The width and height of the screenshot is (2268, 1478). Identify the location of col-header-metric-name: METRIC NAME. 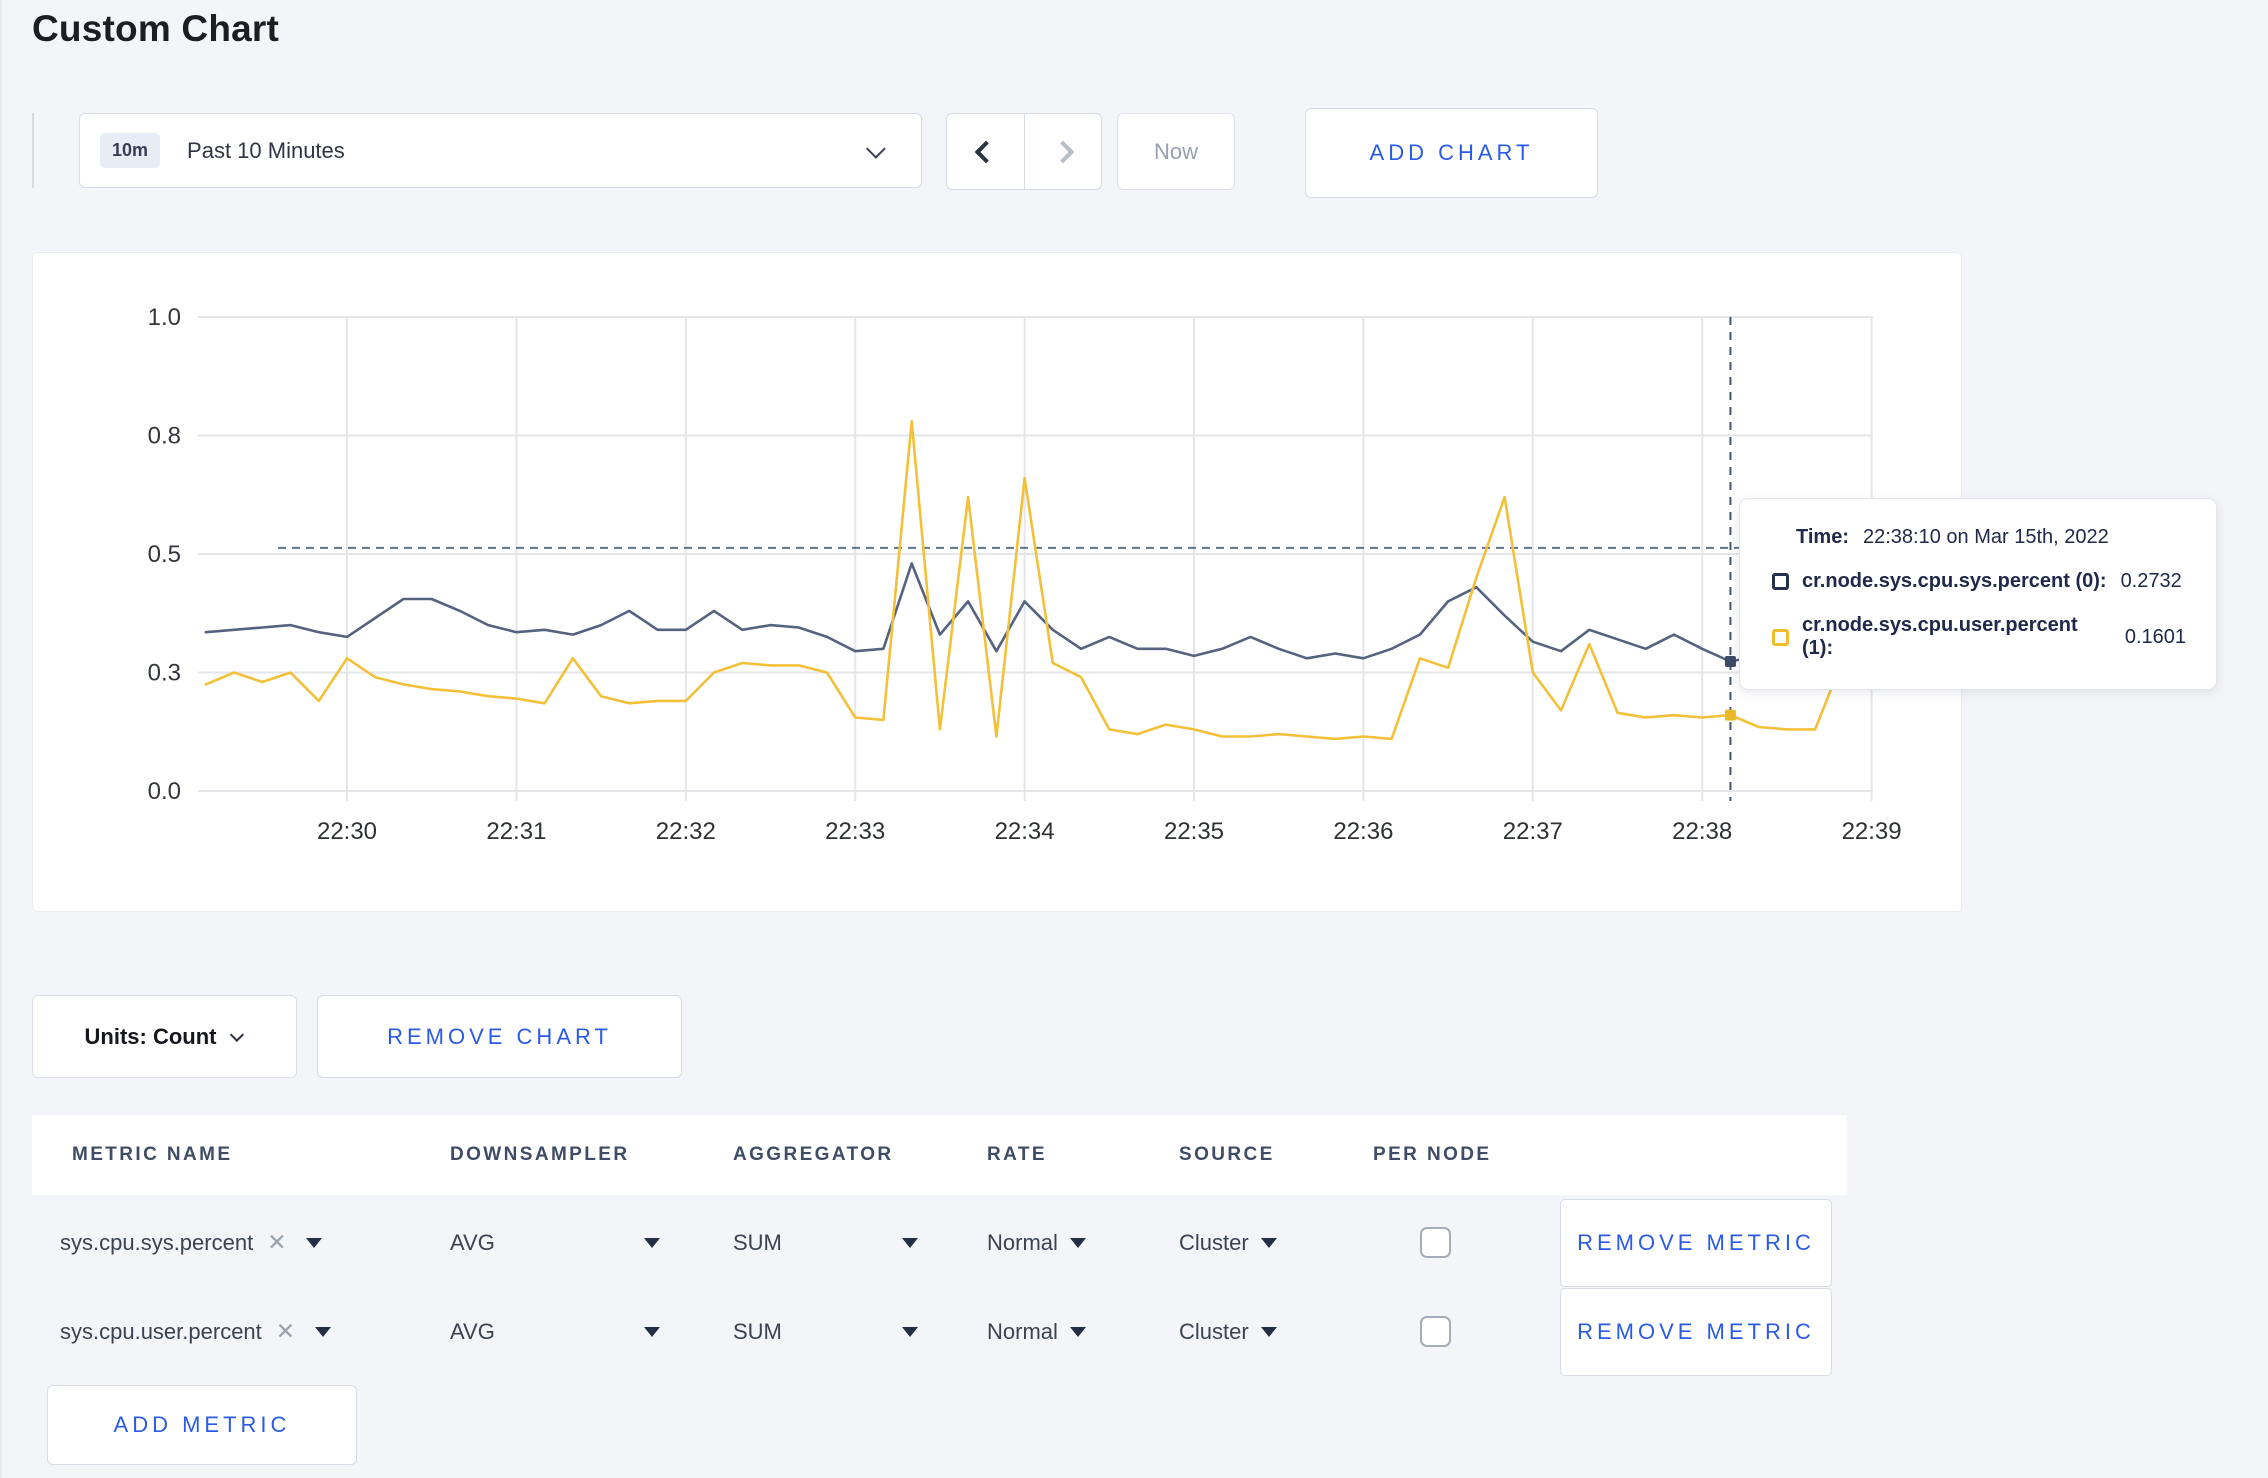
(152, 1154).